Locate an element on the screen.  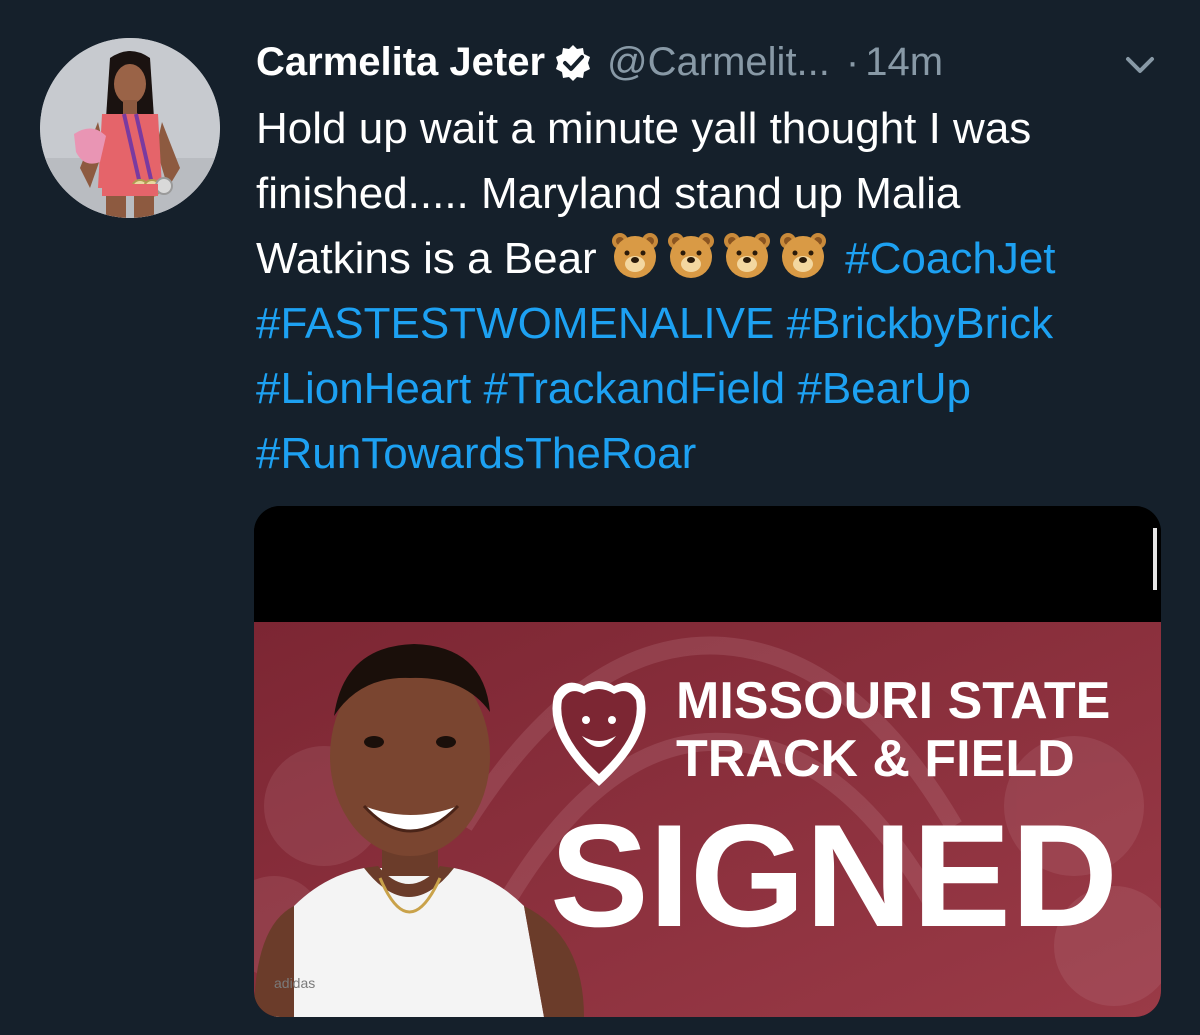
hashtag-link: #LionHeart is located at coordinates (363, 388).